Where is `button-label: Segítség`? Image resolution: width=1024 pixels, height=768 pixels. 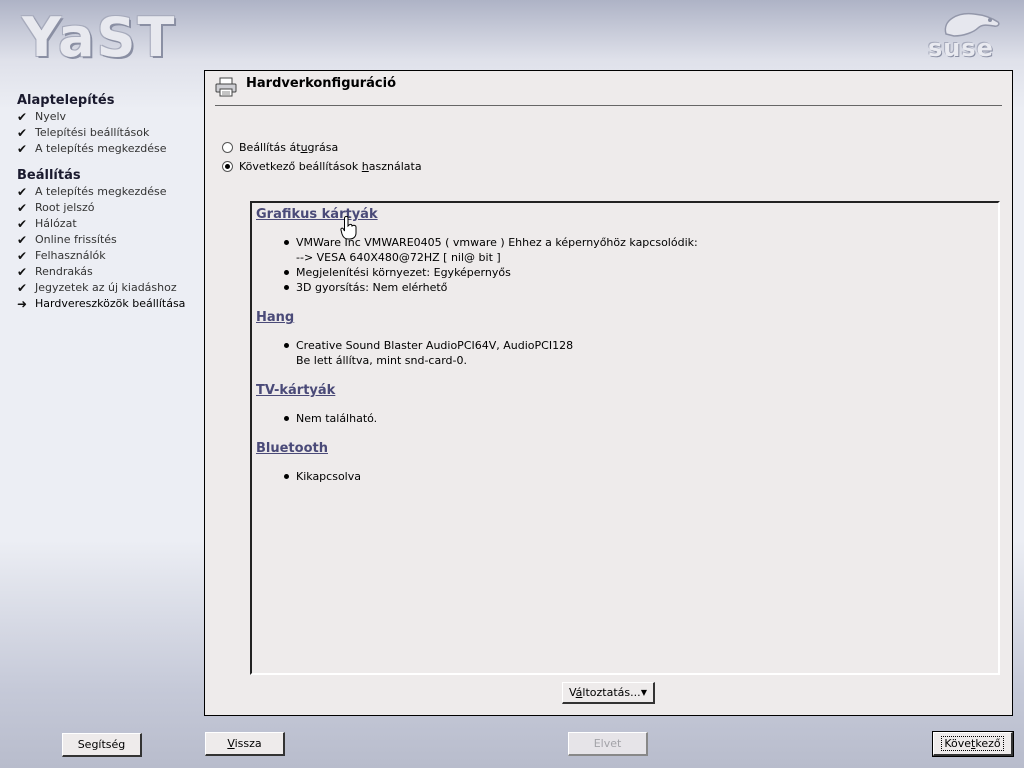 button-label: Segítség is located at coordinates (101, 744).